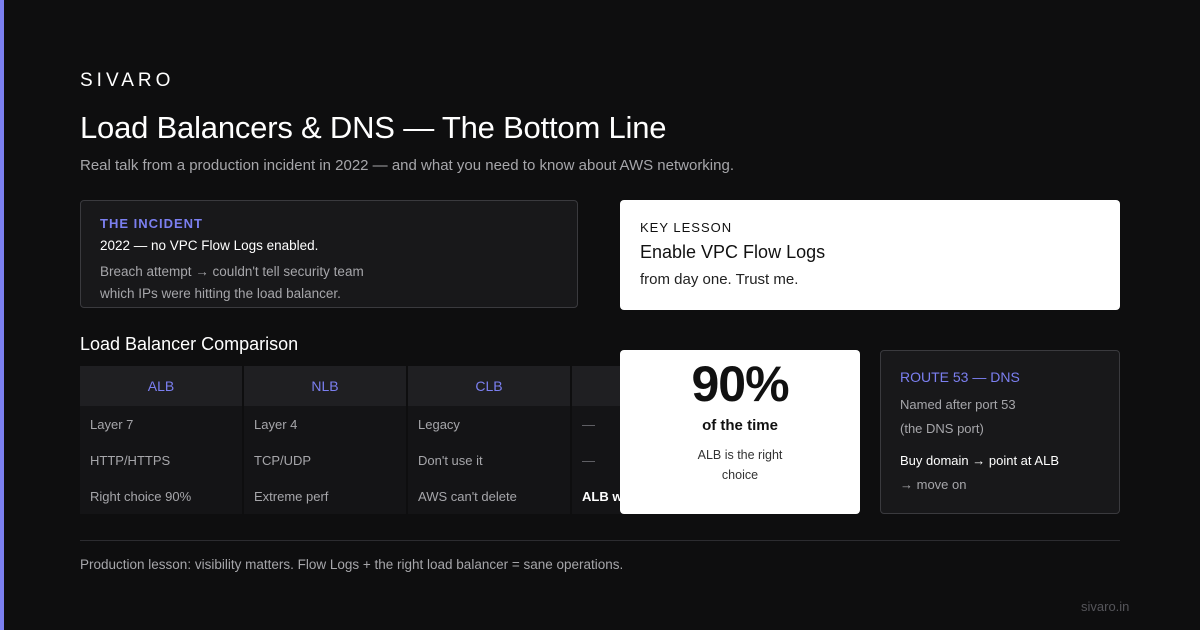  Describe the element at coordinates (933, 484) in the screenshot. I see `route53-action-rest: → move on` at that location.